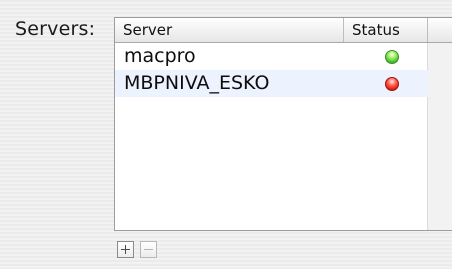  Describe the element at coordinates (386, 30) in the screenshot. I see `column-header-status: Status` at that location.